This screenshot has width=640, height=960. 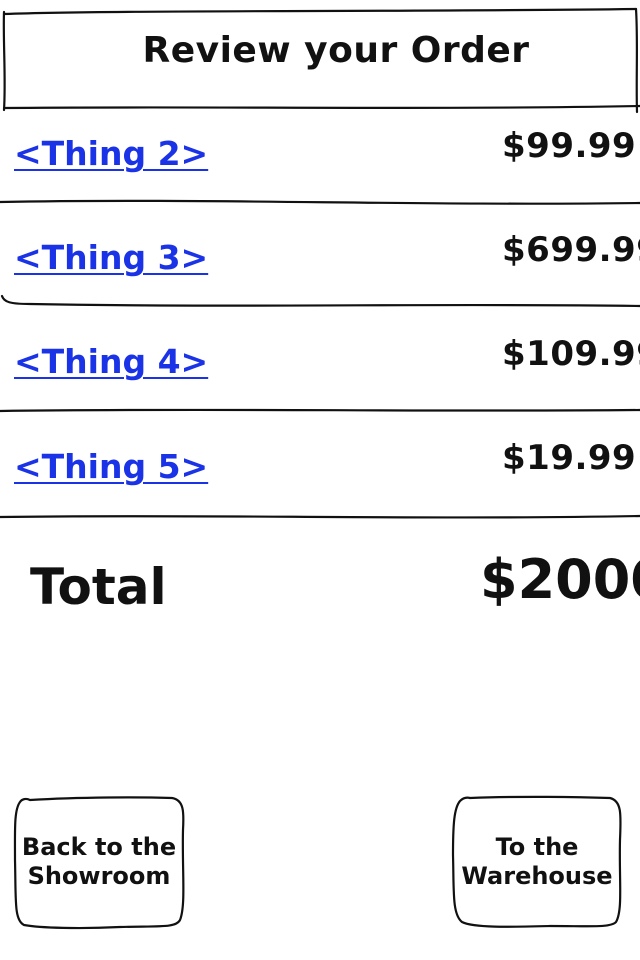 What do you see at coordinates (569, 458) in the screenshot?
I see `order-item-price-thing-5: $19.99` at bounding box center [569, 458].